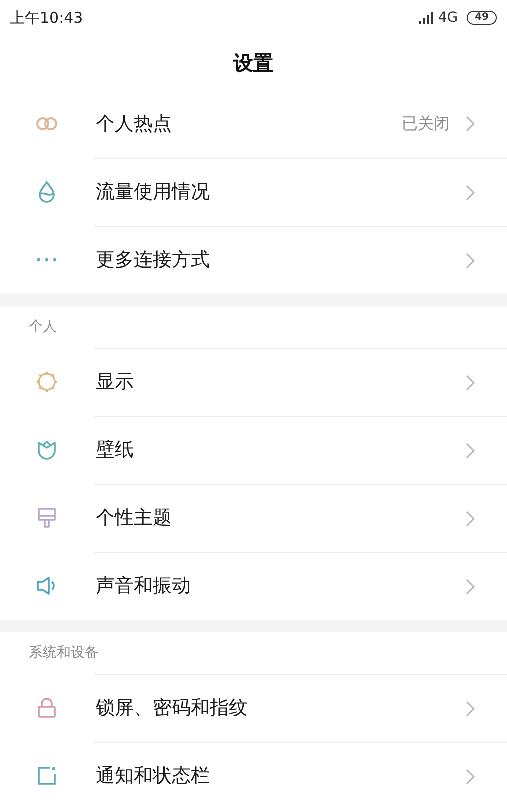 The width and height of the screenshot is (507, 800). I want to click on lock-icon, so click(47, 708).